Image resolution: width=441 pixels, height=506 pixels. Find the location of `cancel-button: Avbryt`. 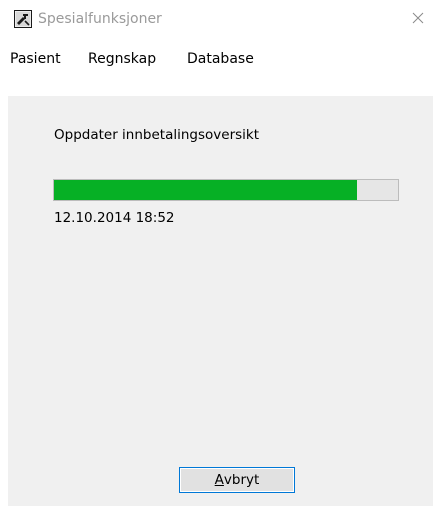

cancel-button: Avbryt is located at coordinates (237, 480).